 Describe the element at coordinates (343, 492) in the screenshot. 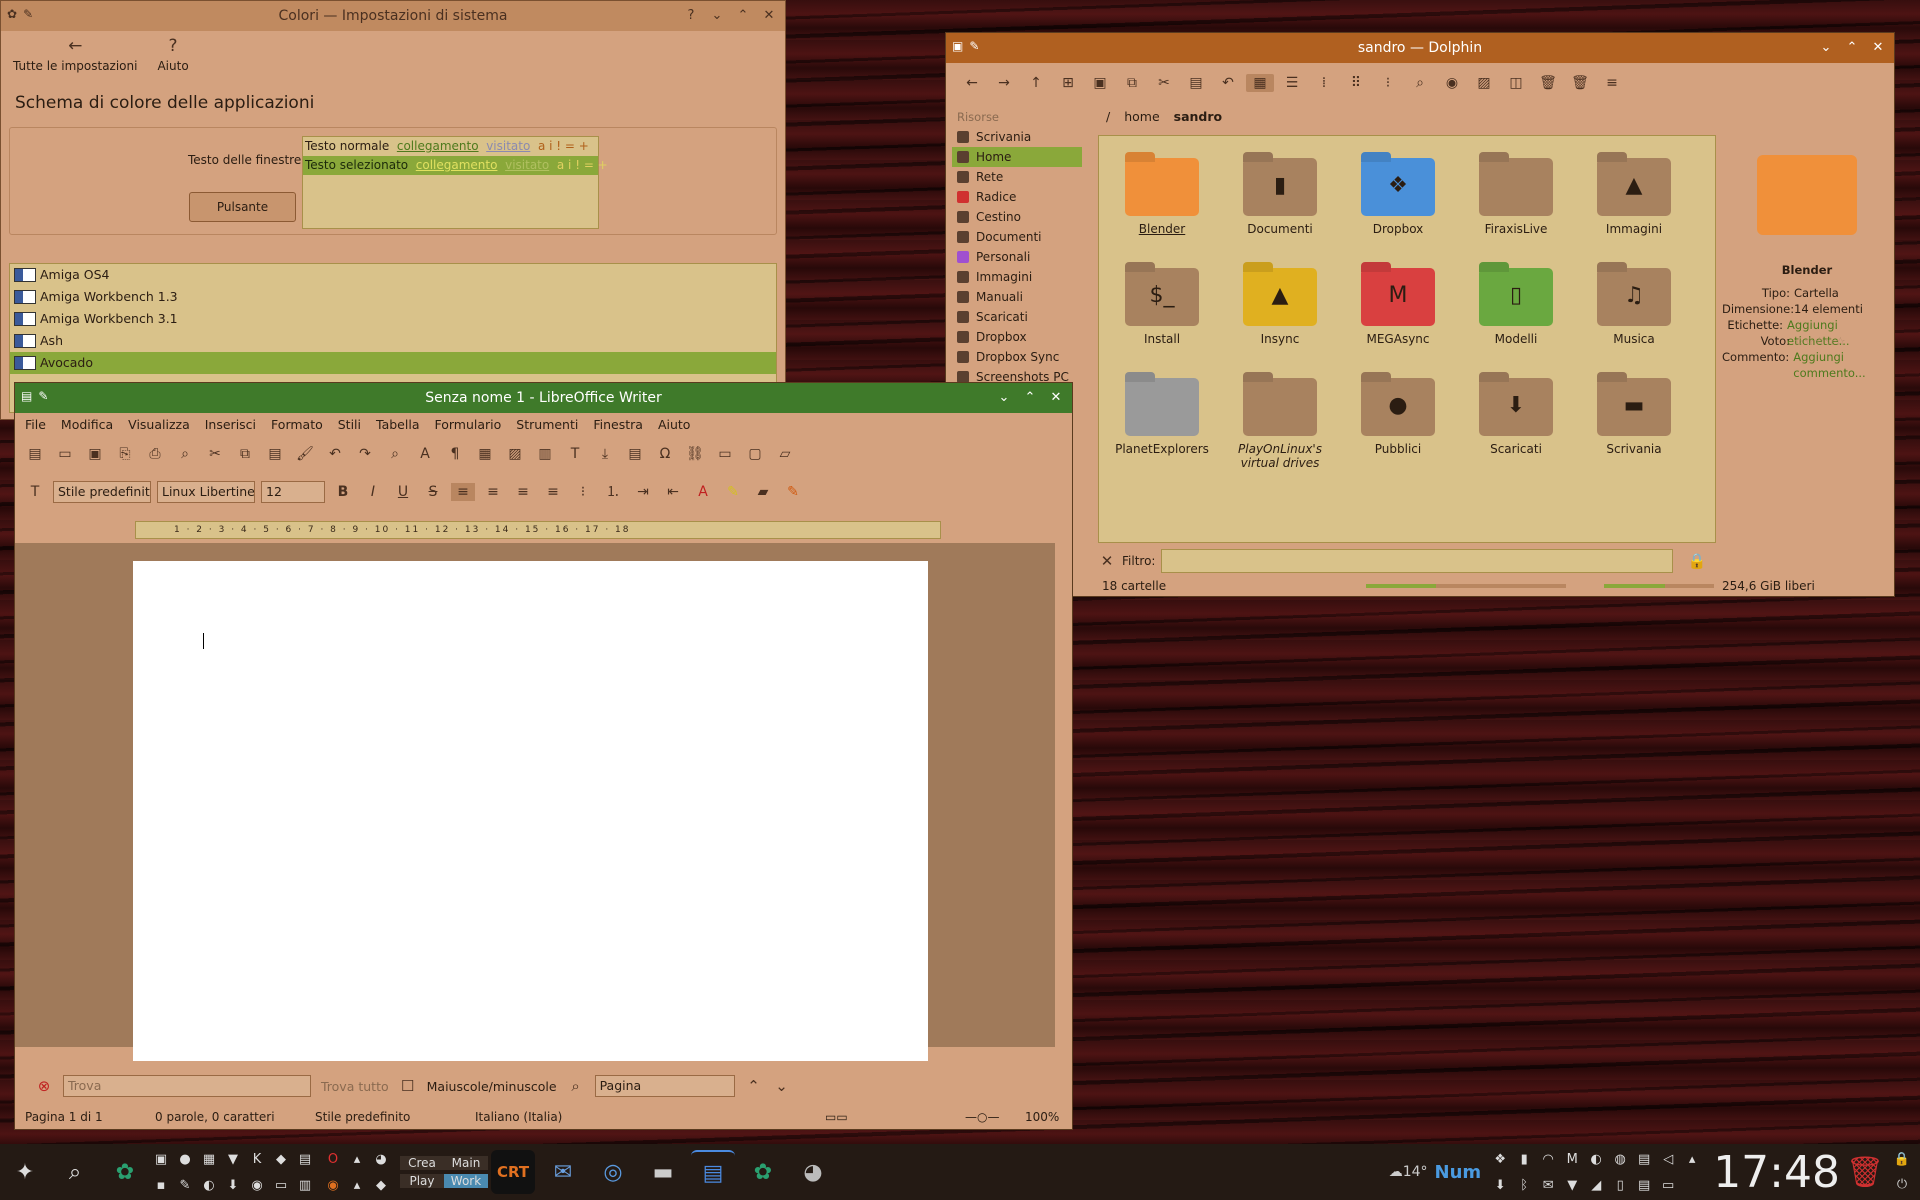

I see `bold-icon: B` at that location.